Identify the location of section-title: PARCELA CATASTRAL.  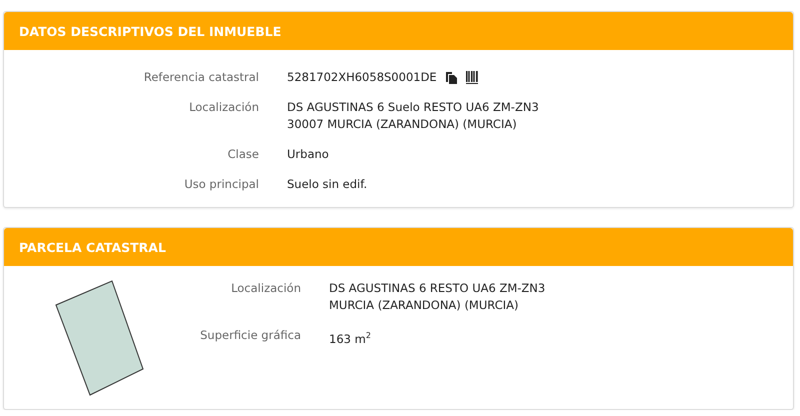
(92, 247).